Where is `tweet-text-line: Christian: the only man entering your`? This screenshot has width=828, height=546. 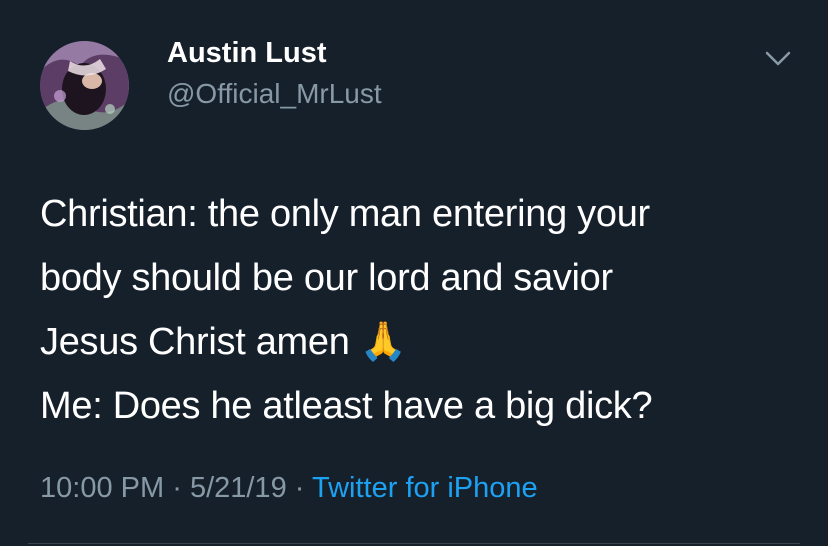
tweet-text-line: Christian: the only man entering your is located at coordinates (345, 214).